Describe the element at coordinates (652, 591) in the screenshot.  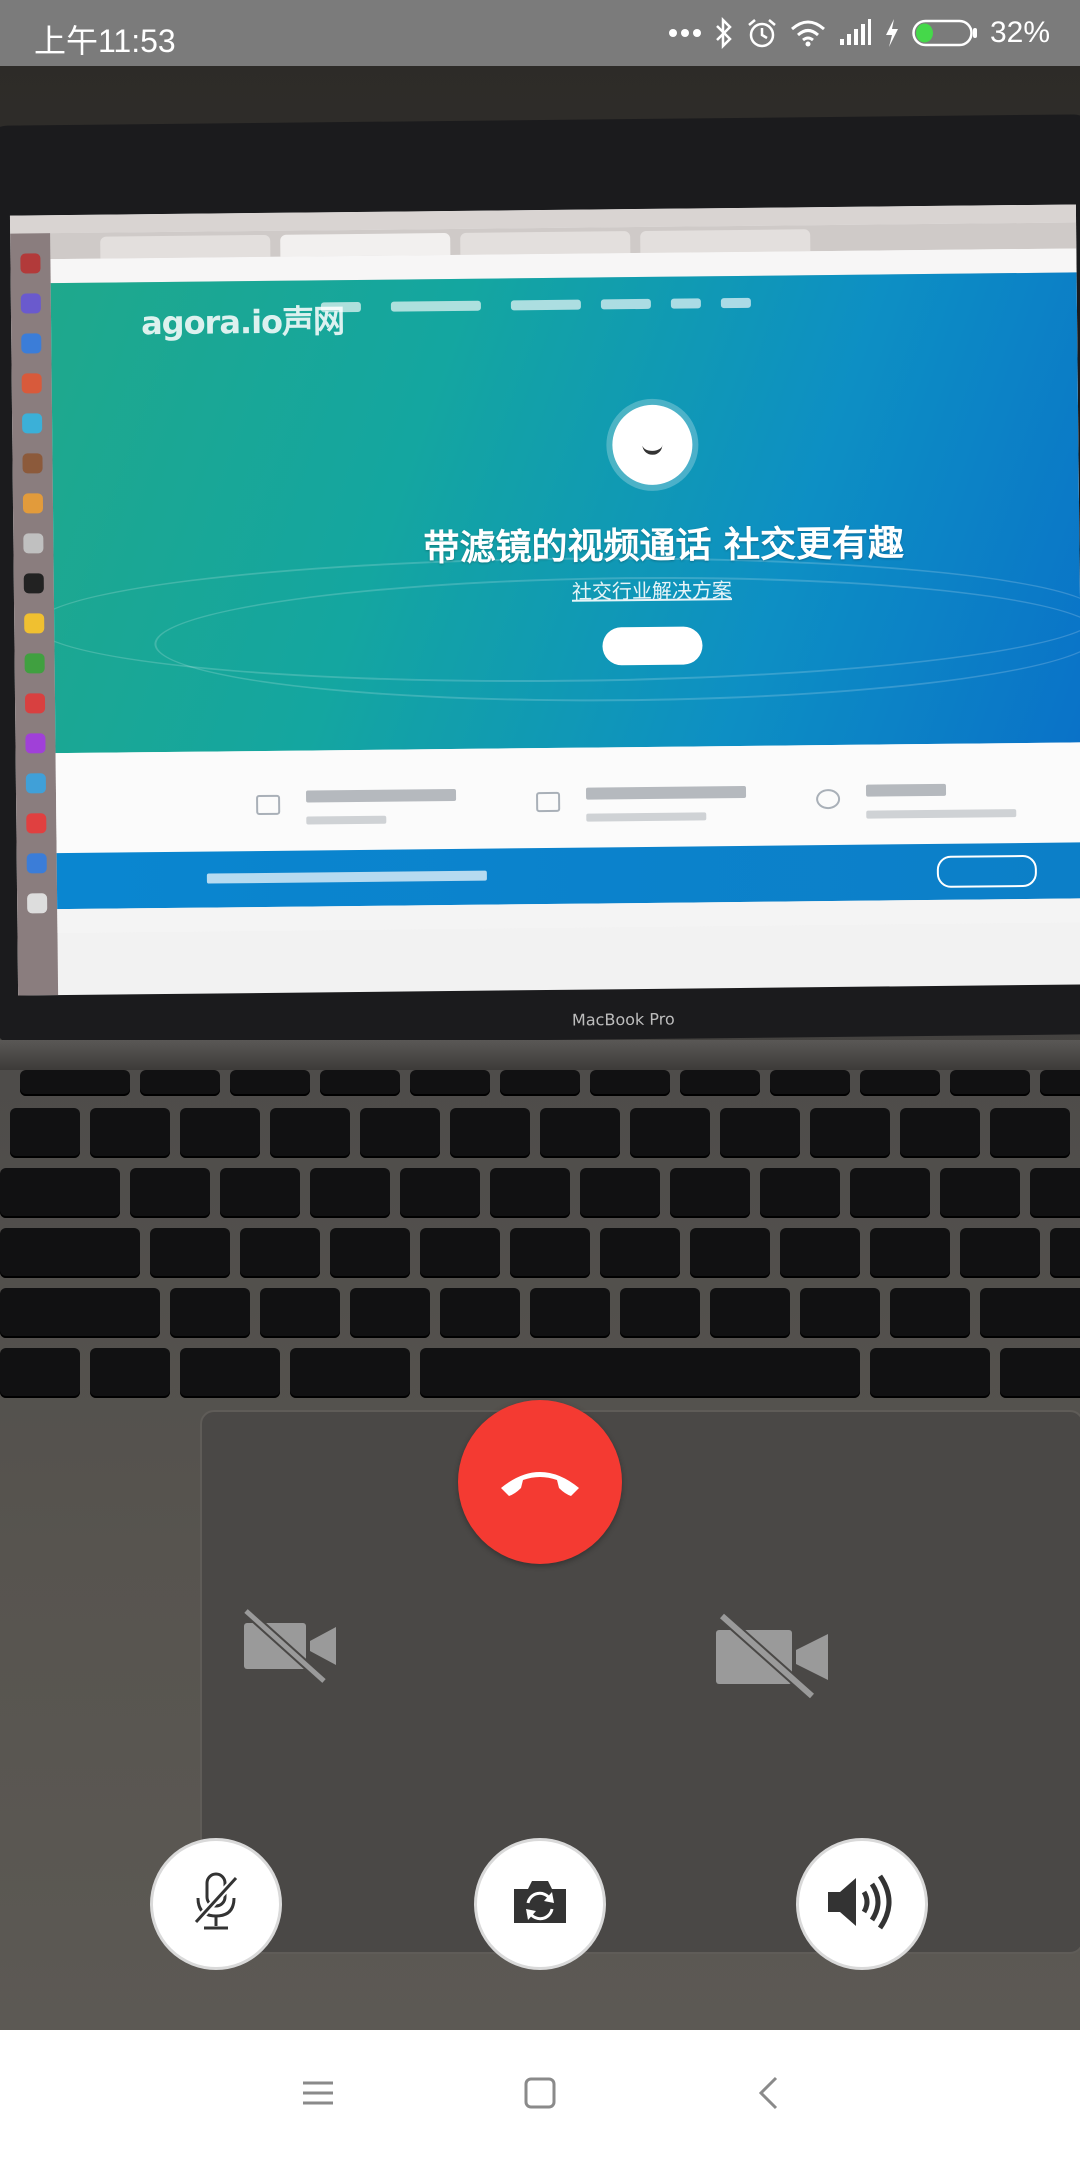
I see `website-hero-subtitle: 社交行业解决方案` at that location.